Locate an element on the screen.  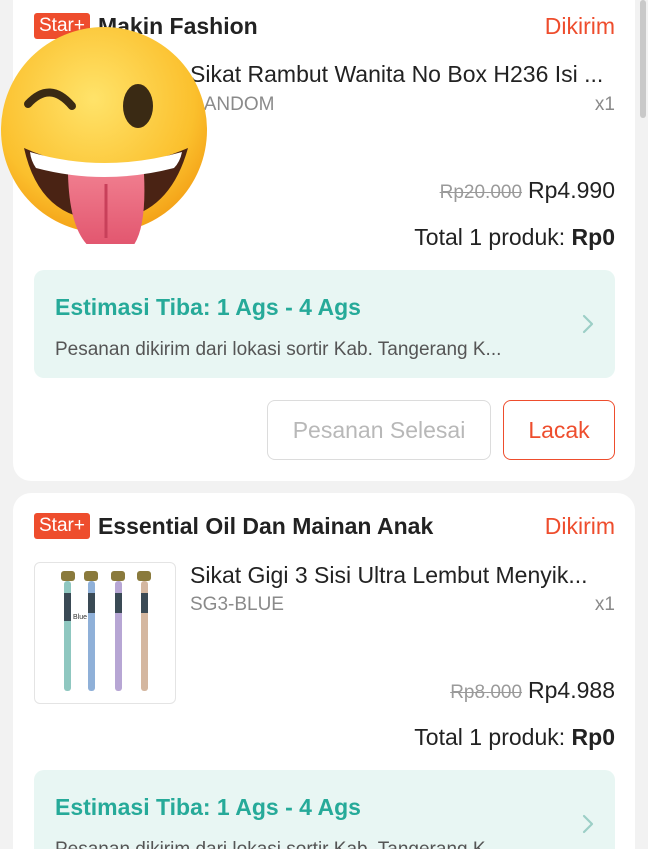
price-row: Rp20.000 Rp4.990 is located at coordinates (527, 190).